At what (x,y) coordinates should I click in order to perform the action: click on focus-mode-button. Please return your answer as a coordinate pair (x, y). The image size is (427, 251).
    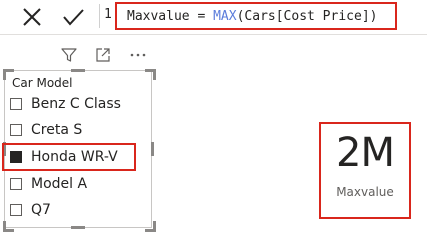
    Looking at the image, I should click on (103, 55).